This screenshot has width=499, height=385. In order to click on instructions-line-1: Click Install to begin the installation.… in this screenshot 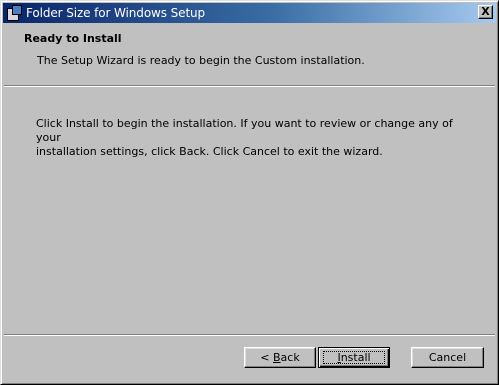, I will do `click(244, 130)`.